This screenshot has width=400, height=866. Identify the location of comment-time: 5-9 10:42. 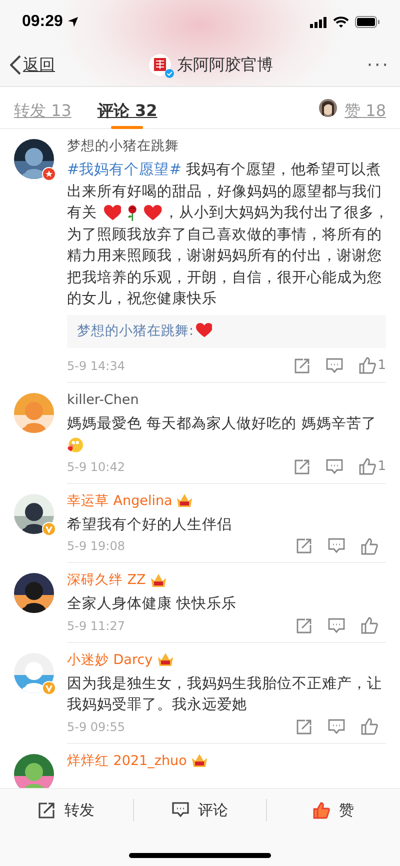
(96, 467).